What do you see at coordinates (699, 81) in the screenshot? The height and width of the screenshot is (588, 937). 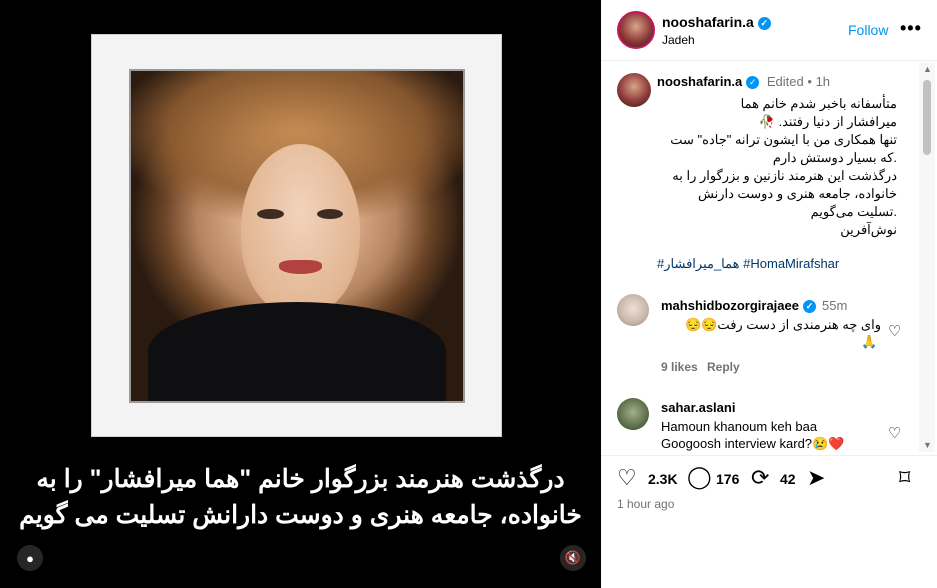 I see `caption-username: nooshafarin.a` at bounding box center [699, 81].